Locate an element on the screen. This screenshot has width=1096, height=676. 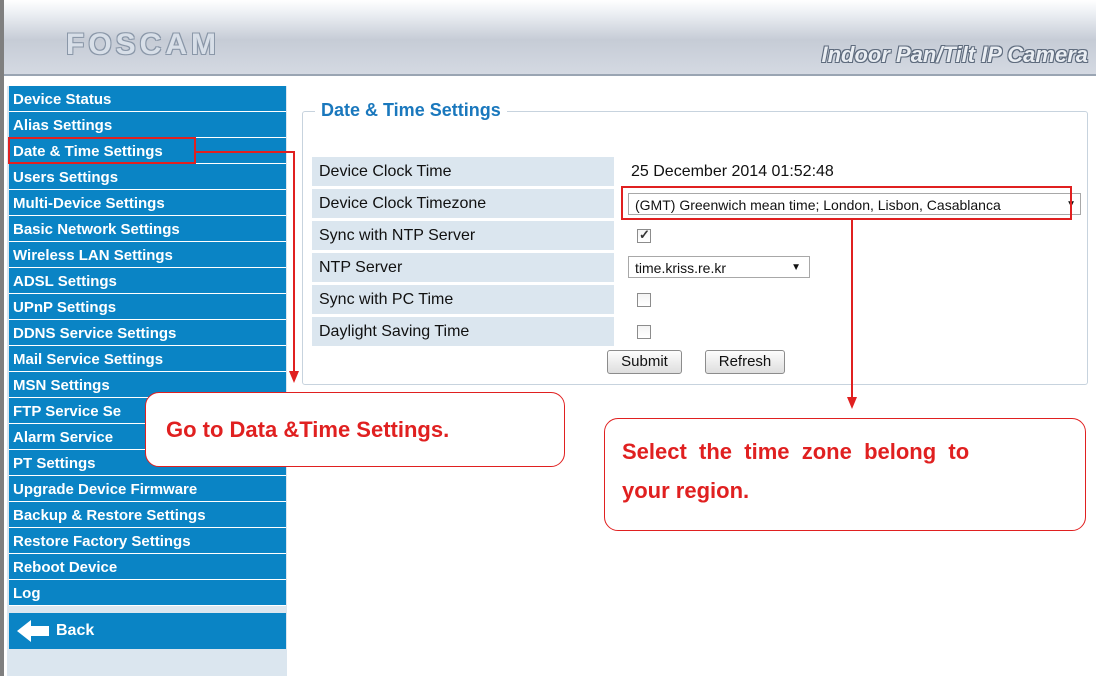
callout-left-text: Go to Data &Time Settings. is located at coordinates (308, 429).